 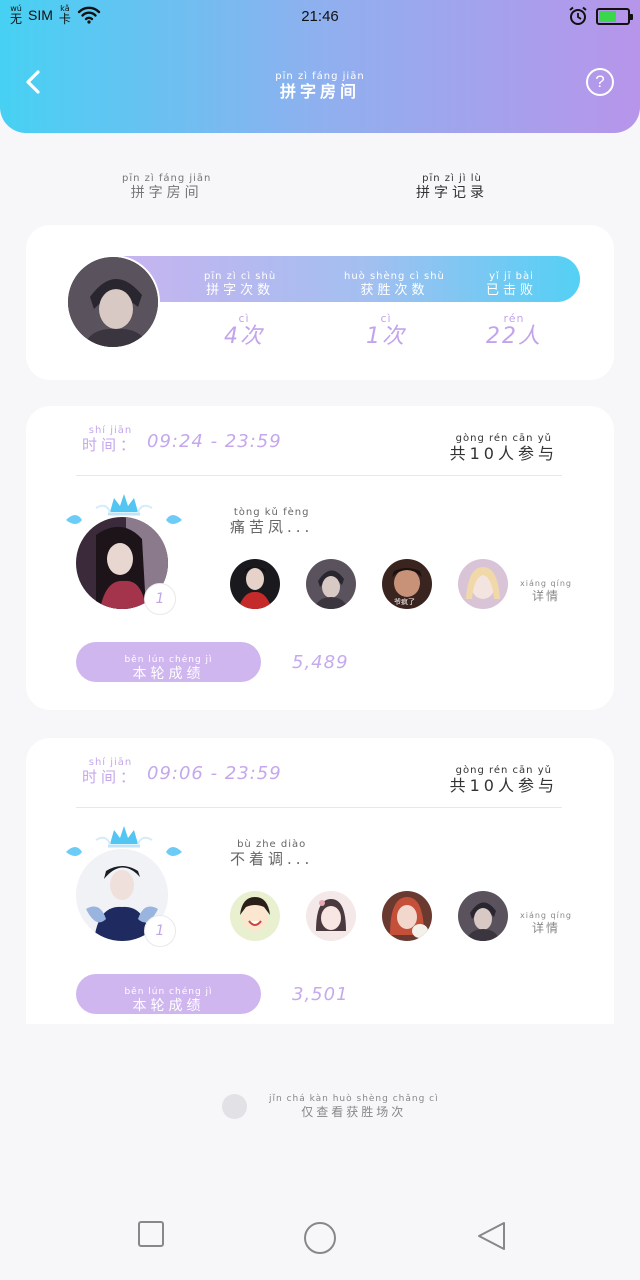 I want to click on help-icon: ?, so click(x=600, y=81).